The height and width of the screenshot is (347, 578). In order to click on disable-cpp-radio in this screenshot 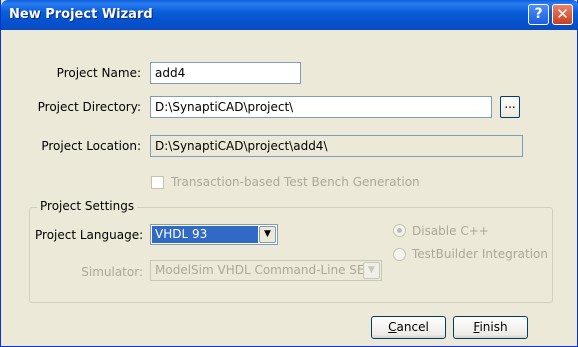, I will do `click(399, 230)`.